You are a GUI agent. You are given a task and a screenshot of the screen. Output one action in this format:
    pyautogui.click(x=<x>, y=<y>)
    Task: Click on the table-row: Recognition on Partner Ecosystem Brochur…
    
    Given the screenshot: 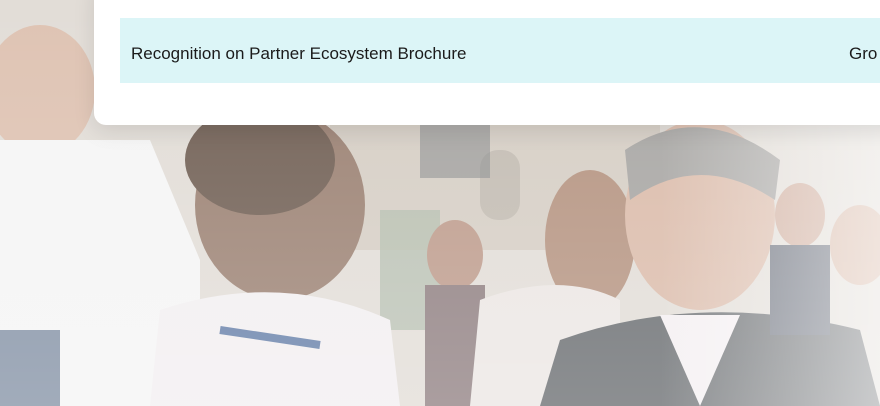 What is the action you would take?
    pyautogui.click(x=500, y=50)
    